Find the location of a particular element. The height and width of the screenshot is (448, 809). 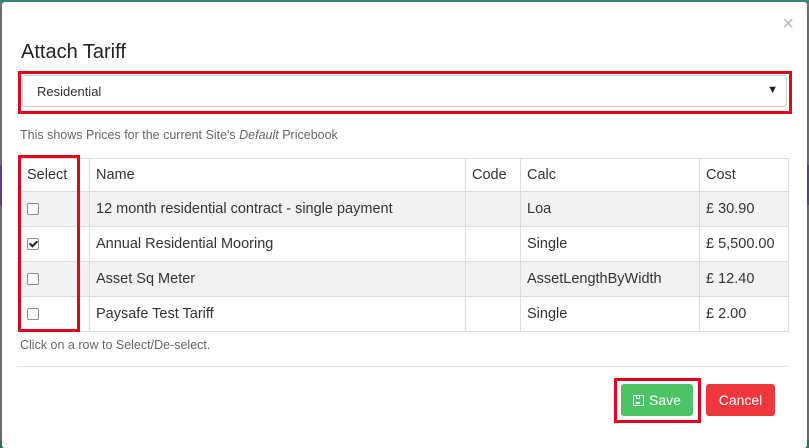

cost-cell: £ 12.40 is located at coordinates (744, 279).